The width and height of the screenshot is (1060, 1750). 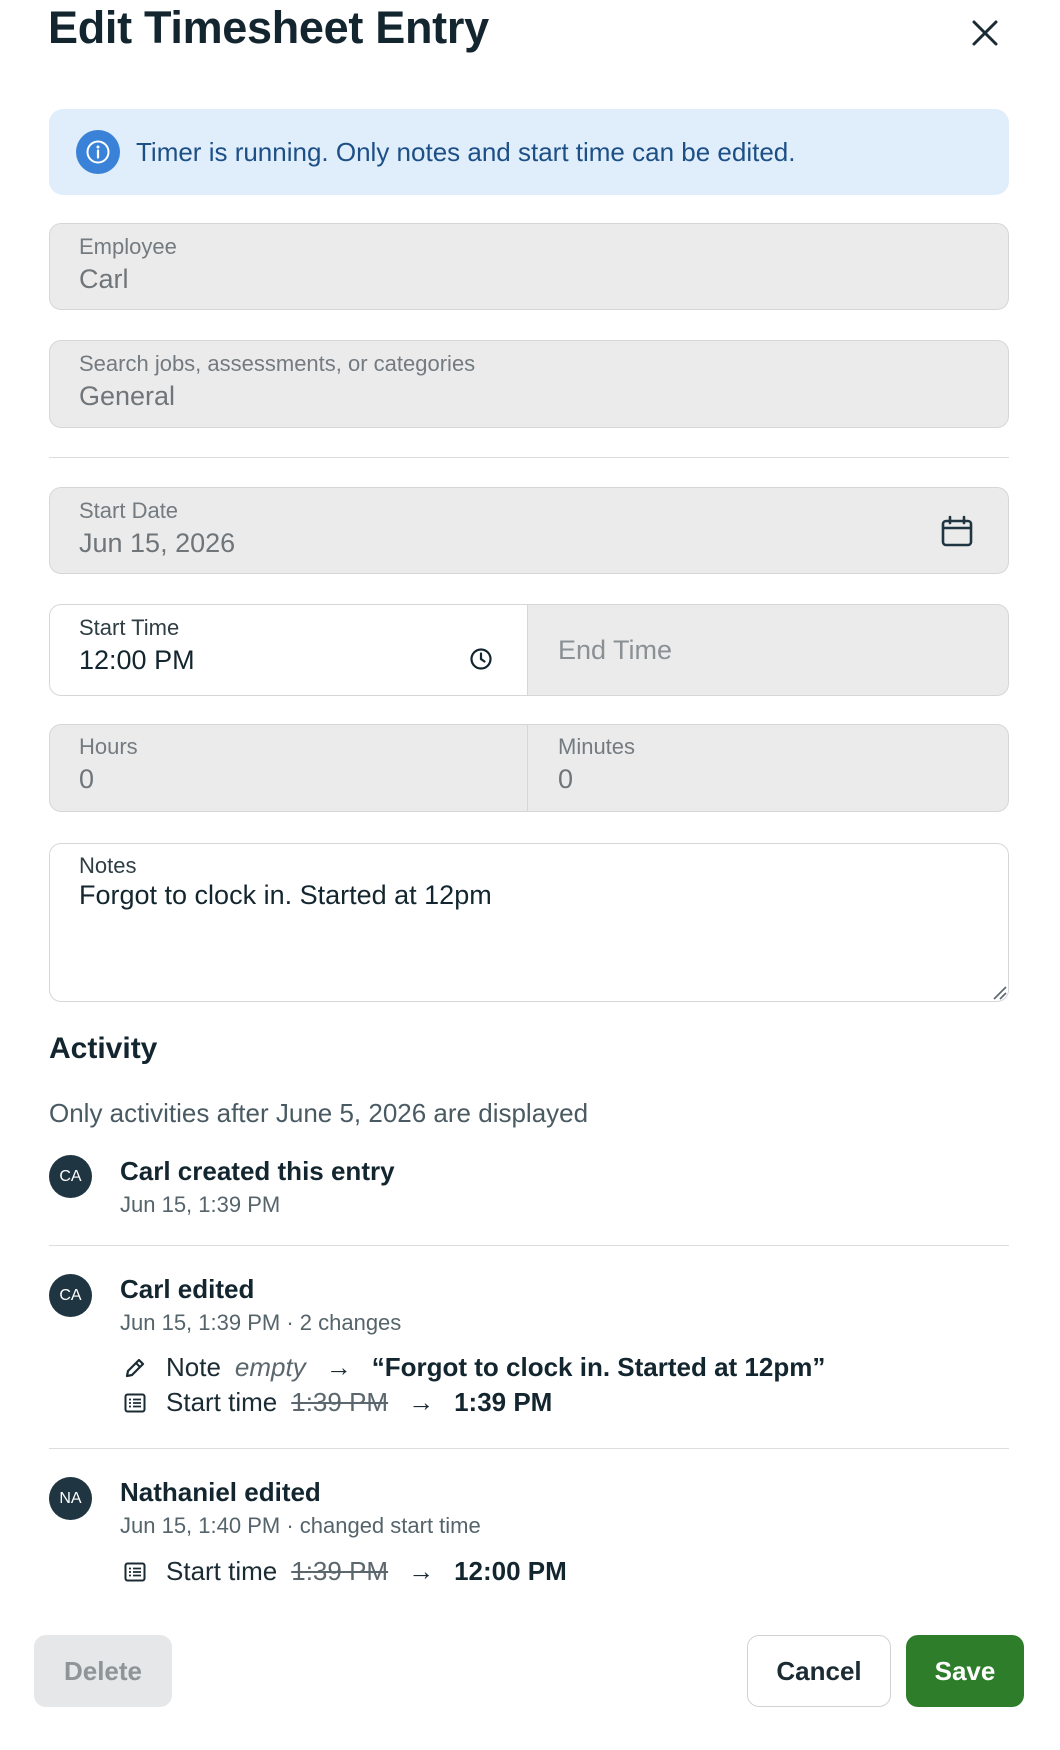 I want to click on activity-title: Activity, so click(x=103, y=1048).